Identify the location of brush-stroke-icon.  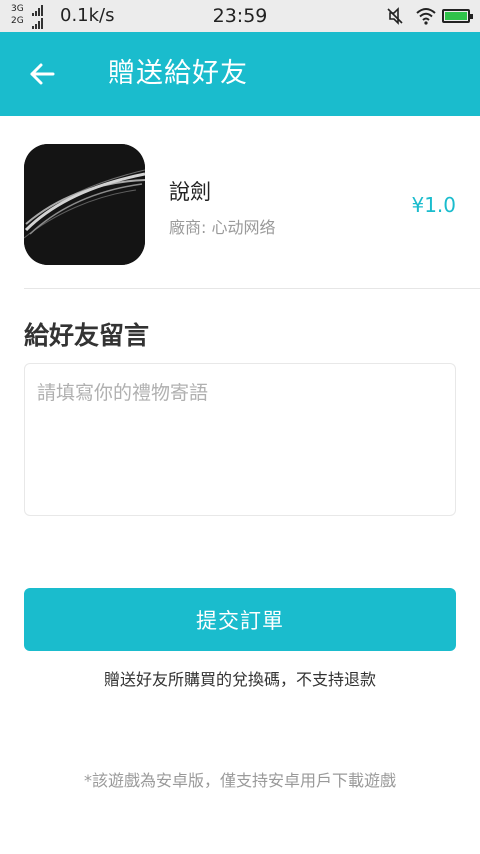
(84, 204).